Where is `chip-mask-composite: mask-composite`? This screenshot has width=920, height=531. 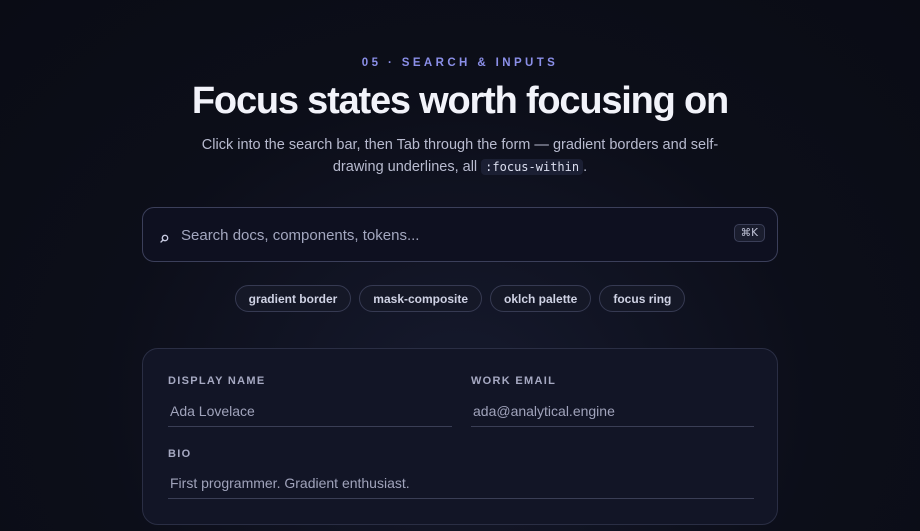
chip-mask-composite: mask-composite is located at coordinates (420, 298).